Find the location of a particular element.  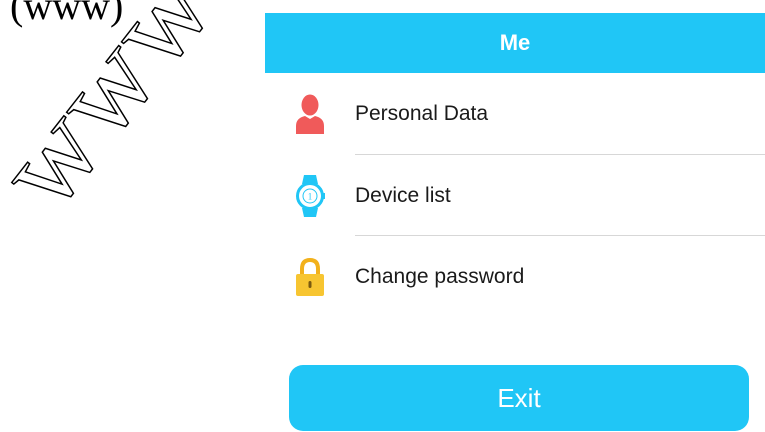

watch-icon: 1 is located at coordinates (310, 195).